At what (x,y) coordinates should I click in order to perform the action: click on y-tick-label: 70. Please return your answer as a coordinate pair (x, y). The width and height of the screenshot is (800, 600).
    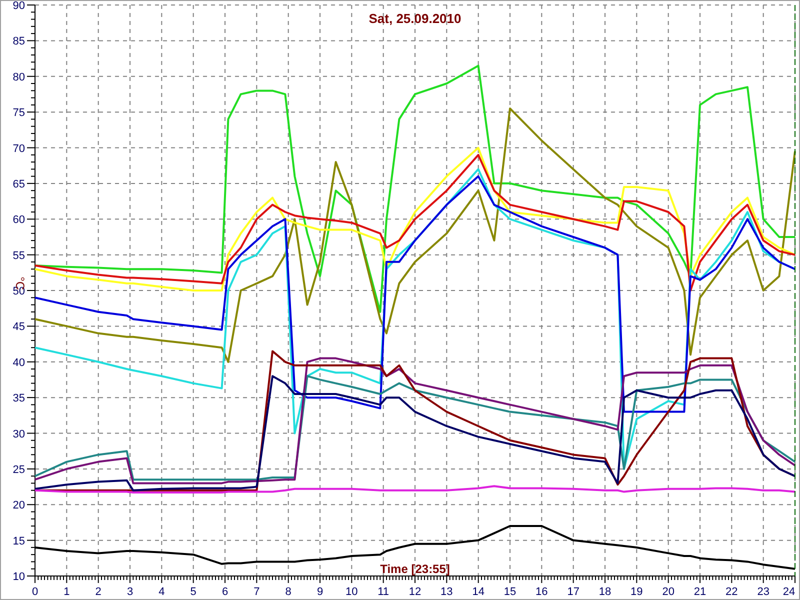
    Looking at the image, I should click on (18, 148).